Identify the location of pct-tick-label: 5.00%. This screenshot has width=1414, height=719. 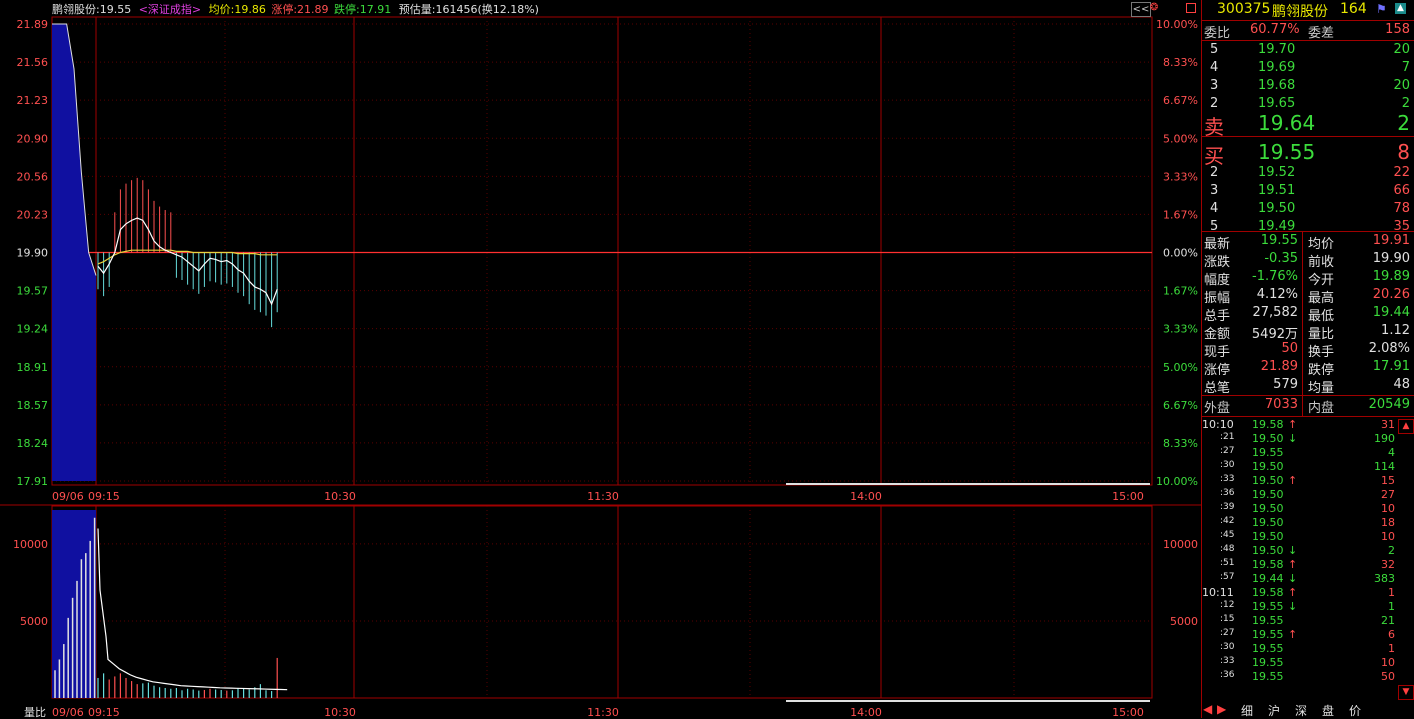
(1180, 367).